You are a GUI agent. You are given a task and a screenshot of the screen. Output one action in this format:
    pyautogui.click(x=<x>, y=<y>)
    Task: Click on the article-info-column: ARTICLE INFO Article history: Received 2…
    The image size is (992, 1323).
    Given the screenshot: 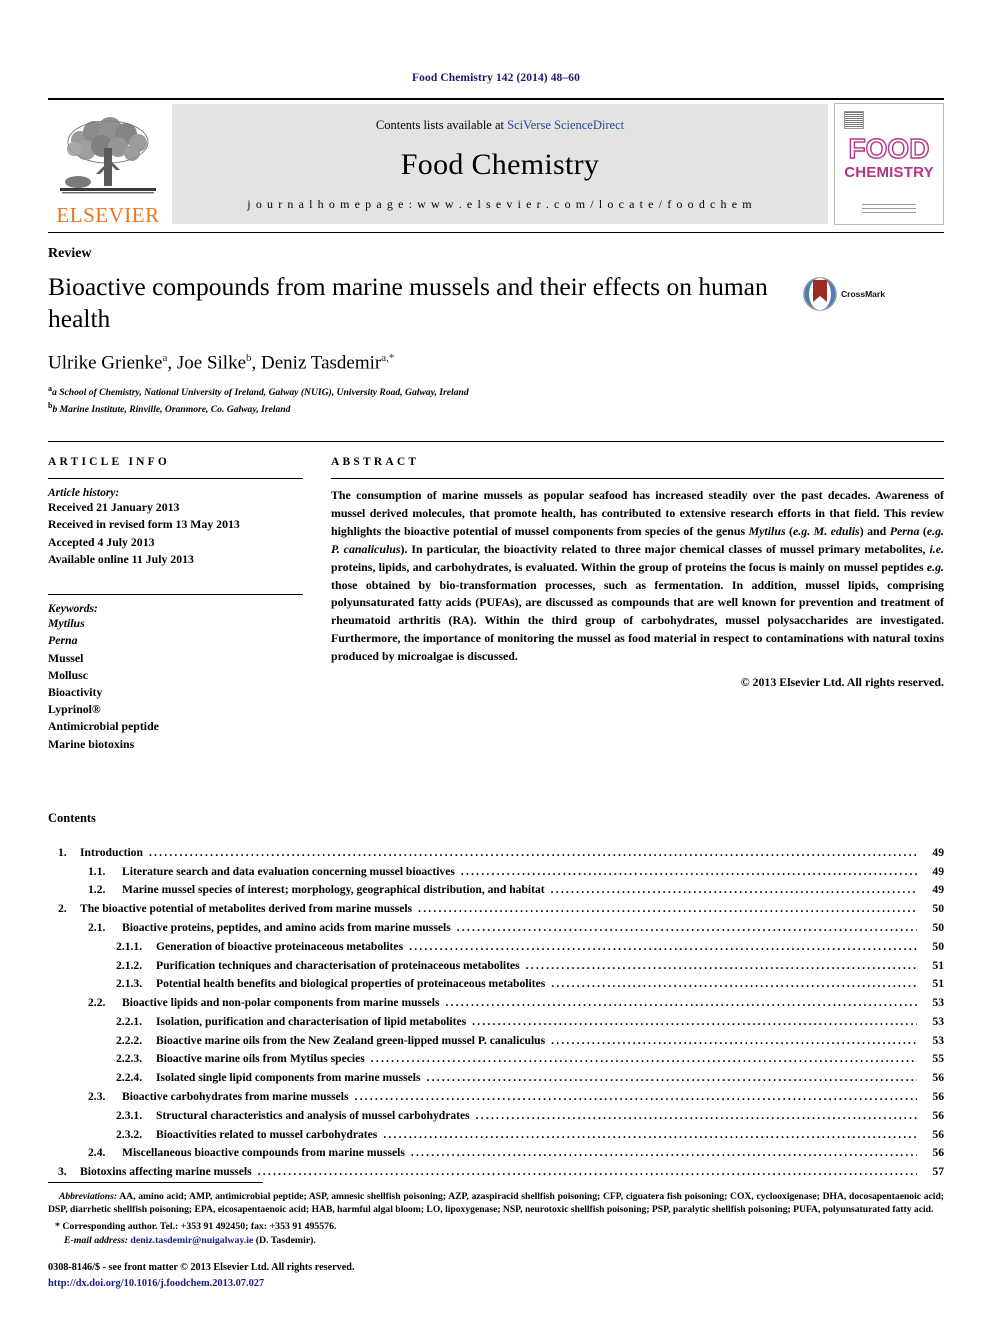 What is the action you would take?
    pyautogui.click(x=175, y=604)
    